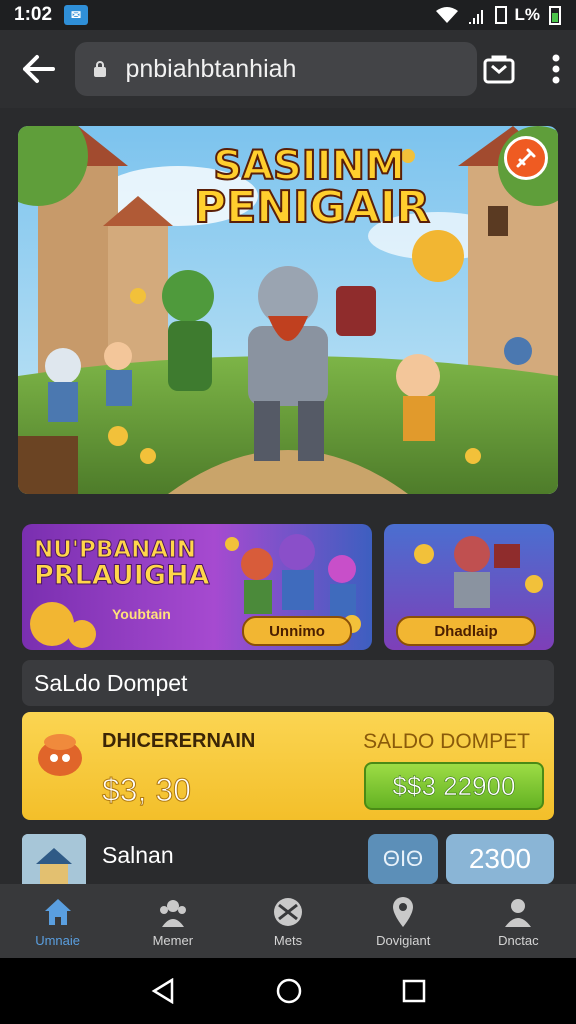 The height and width of the screenshot is (1024, 576). Describe the element at coordinates (147, 790) in the screenshot. I see `wallet-amount: $3, 30` at that location.